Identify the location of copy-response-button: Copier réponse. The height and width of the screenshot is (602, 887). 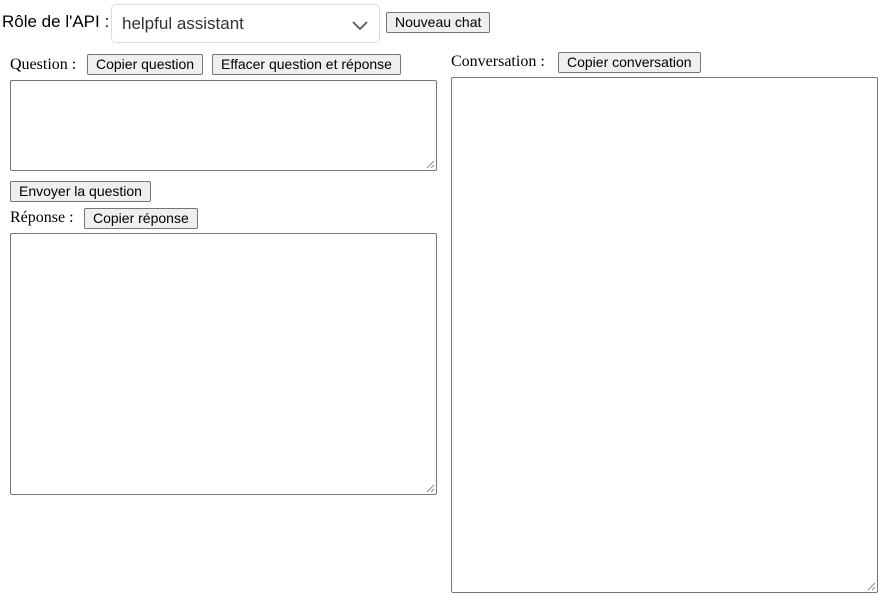
(141, 218).